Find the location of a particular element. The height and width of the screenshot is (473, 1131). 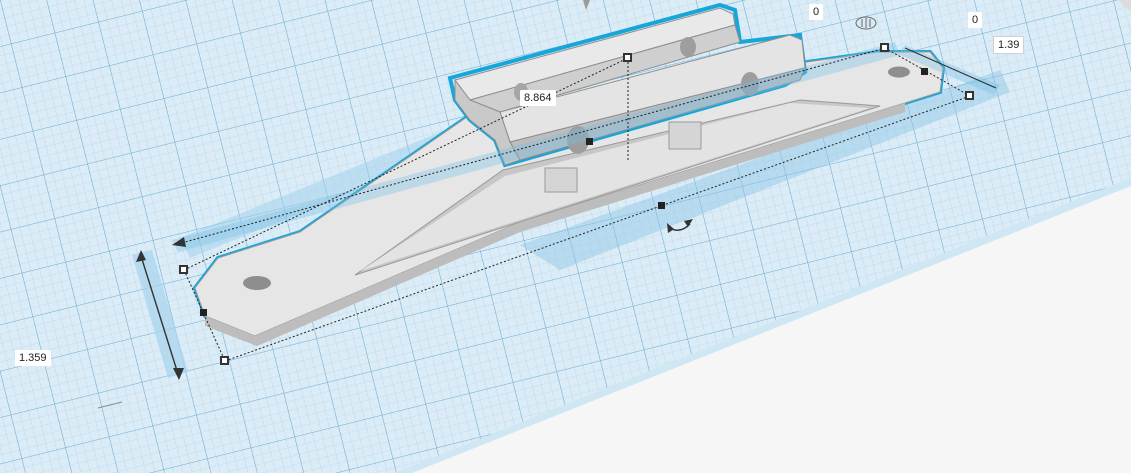

mount-hole-right is located at coordinates (899, 72).